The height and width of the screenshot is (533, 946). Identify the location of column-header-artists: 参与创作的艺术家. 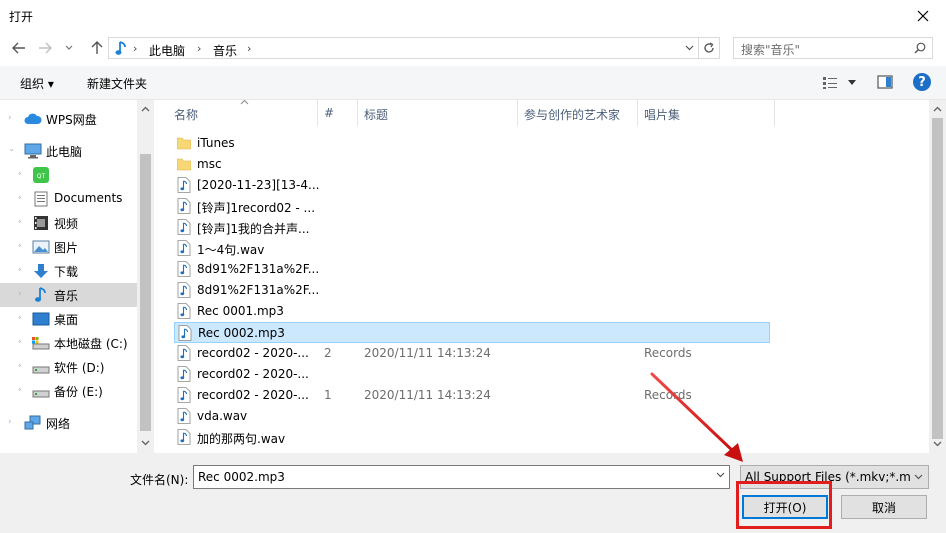
(572, 114).